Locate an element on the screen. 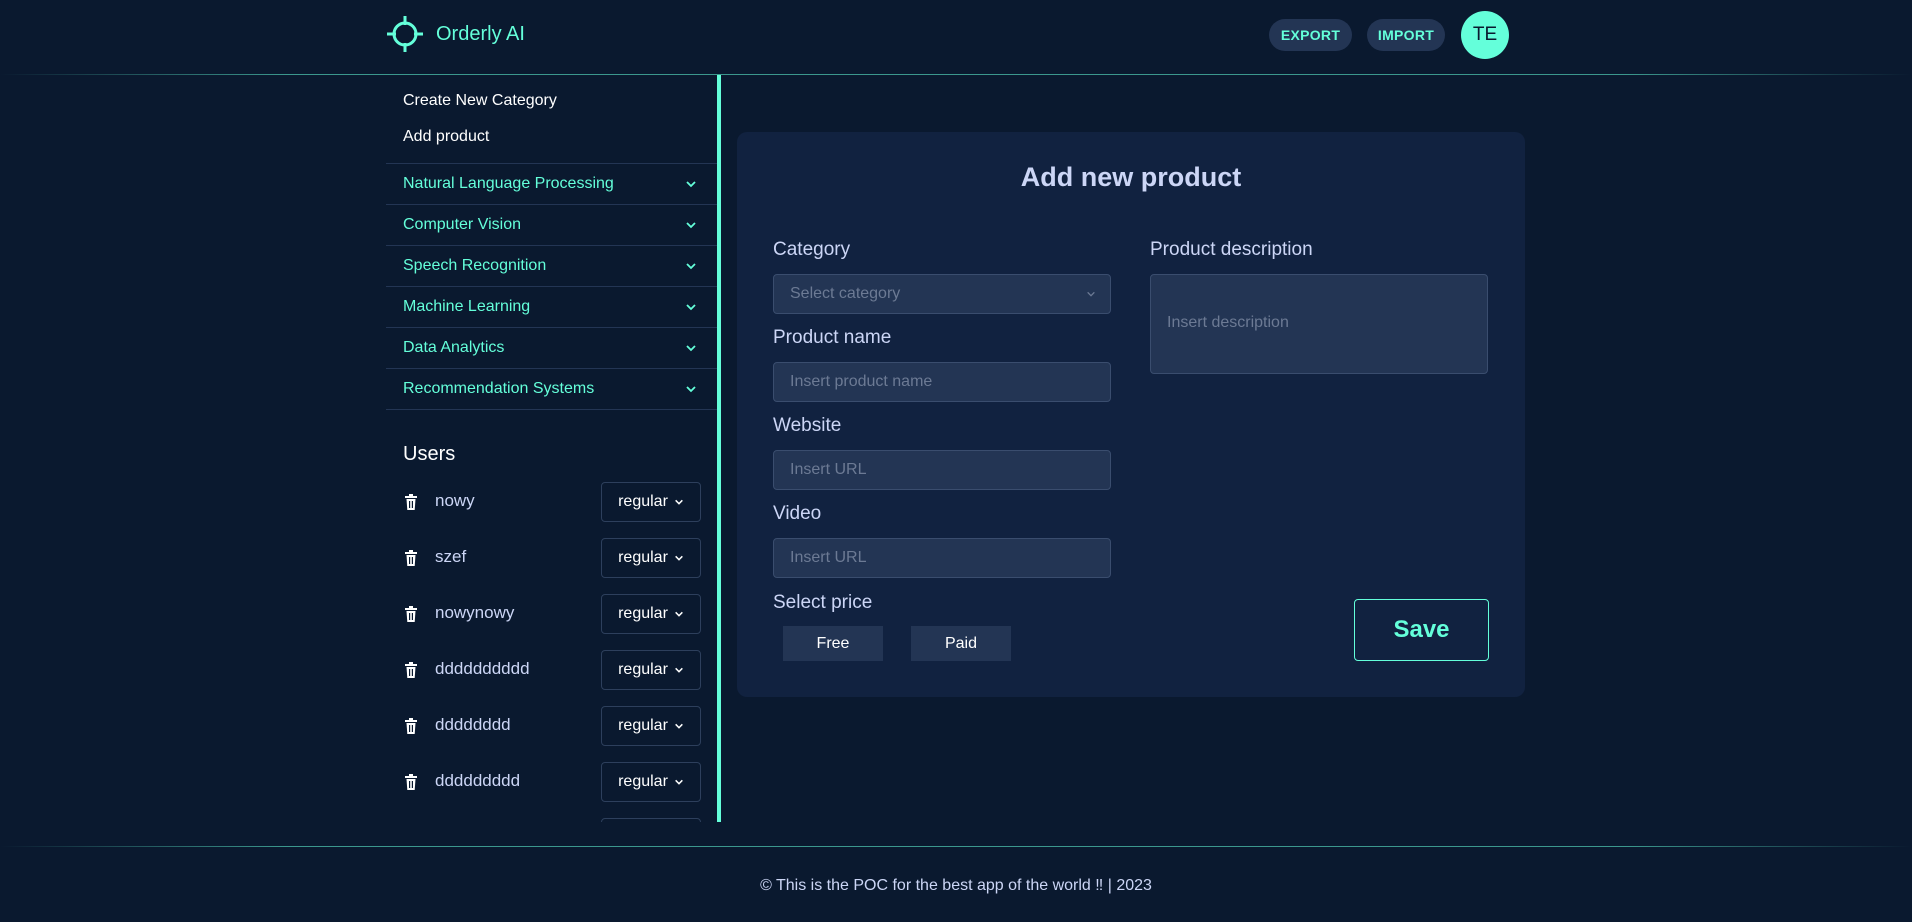 The image size is (1912, 922). category-label: Computer Vision is located at coordinates (462, 224).